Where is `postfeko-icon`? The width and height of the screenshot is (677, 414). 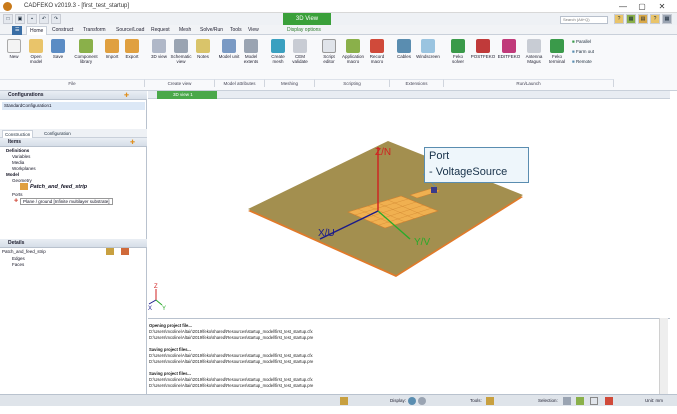 postfeko-icon is located at coordinates (483, 46).